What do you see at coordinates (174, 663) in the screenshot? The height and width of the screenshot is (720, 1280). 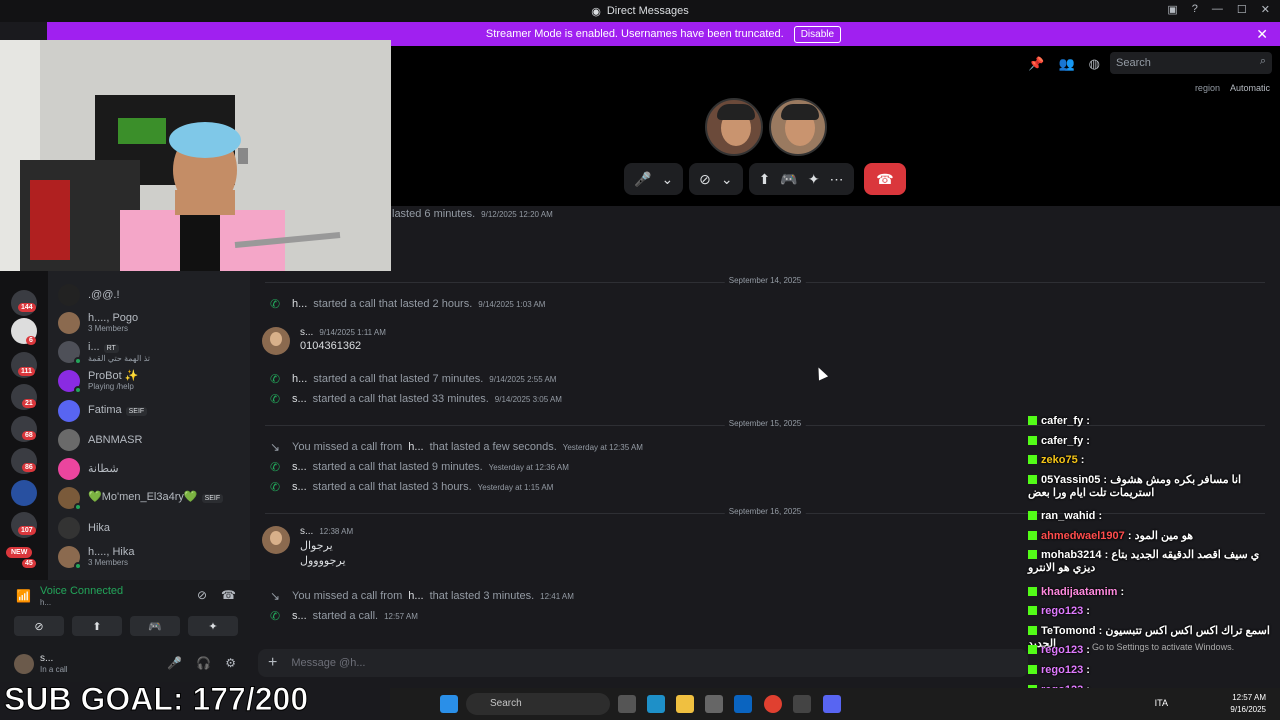 I see `microphone-icon: 🎤` at bounding box center [174, 663].